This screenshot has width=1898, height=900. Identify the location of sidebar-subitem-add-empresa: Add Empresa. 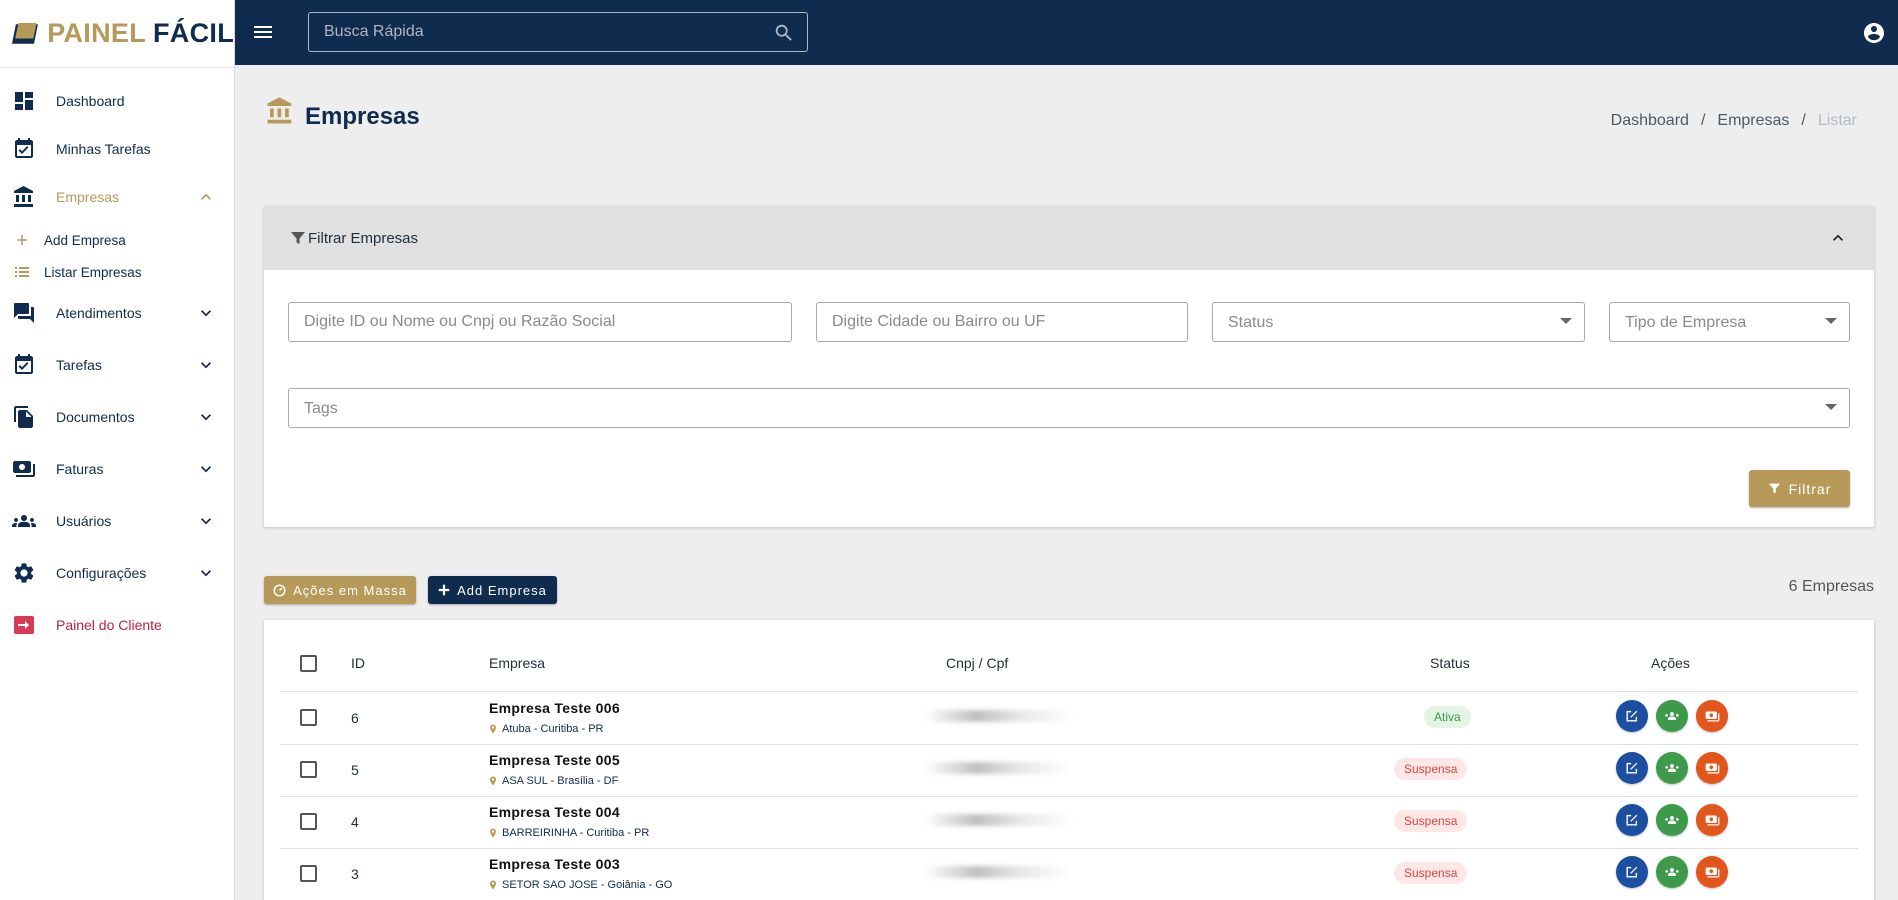
(117, 240).